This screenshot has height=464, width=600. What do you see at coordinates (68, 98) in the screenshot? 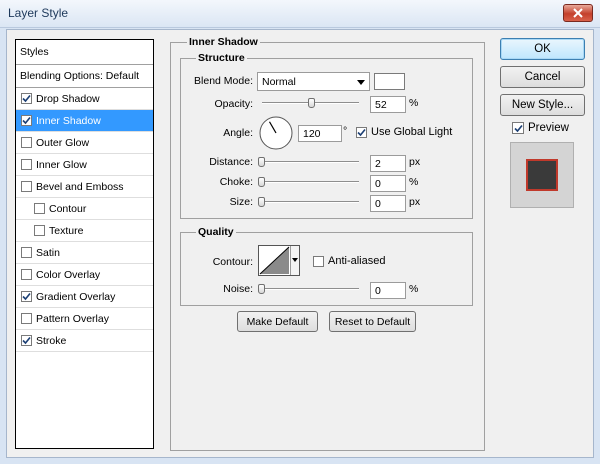
I see `style-item-label: Drop Shadow` at bounding box center [68, 98].